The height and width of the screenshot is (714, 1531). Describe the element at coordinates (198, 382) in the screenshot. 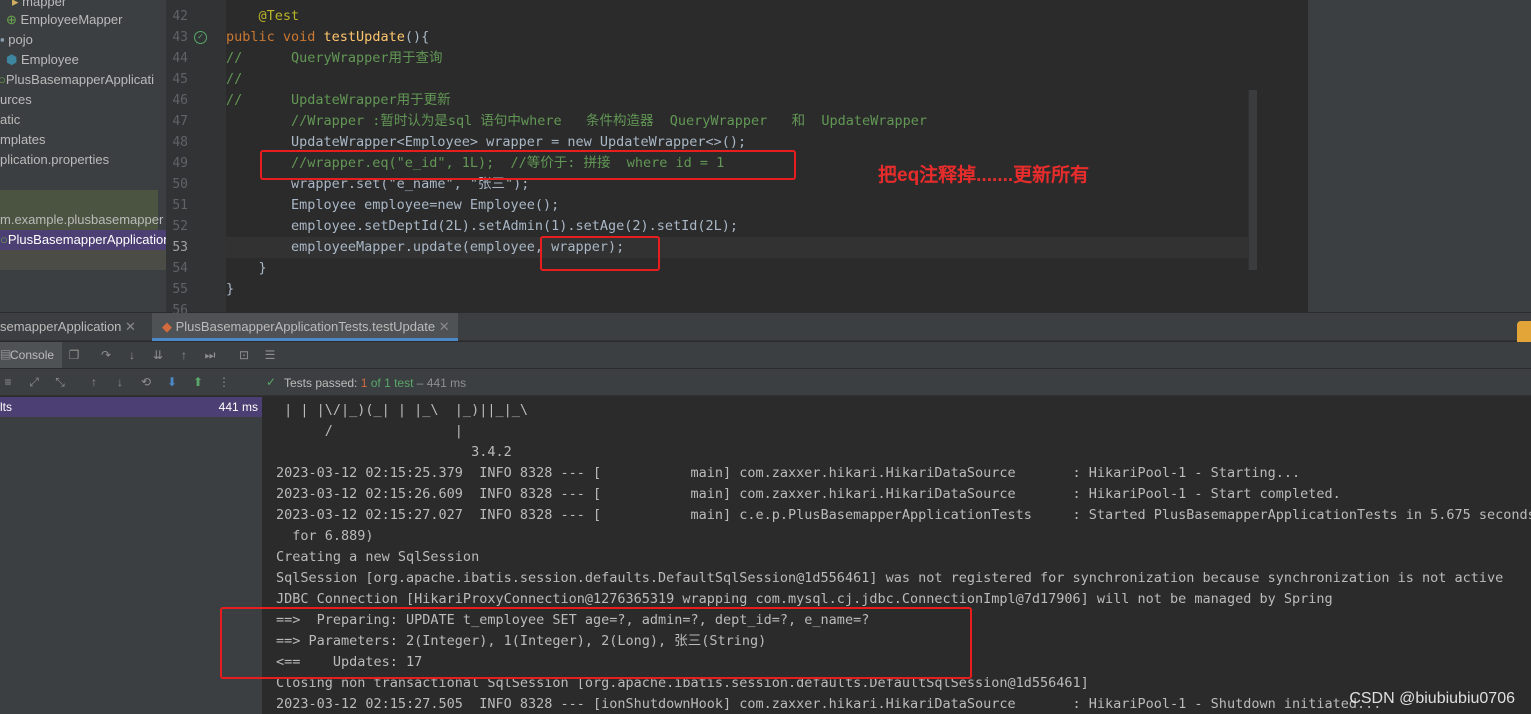

I see `export-icon: ⬆` at that location.